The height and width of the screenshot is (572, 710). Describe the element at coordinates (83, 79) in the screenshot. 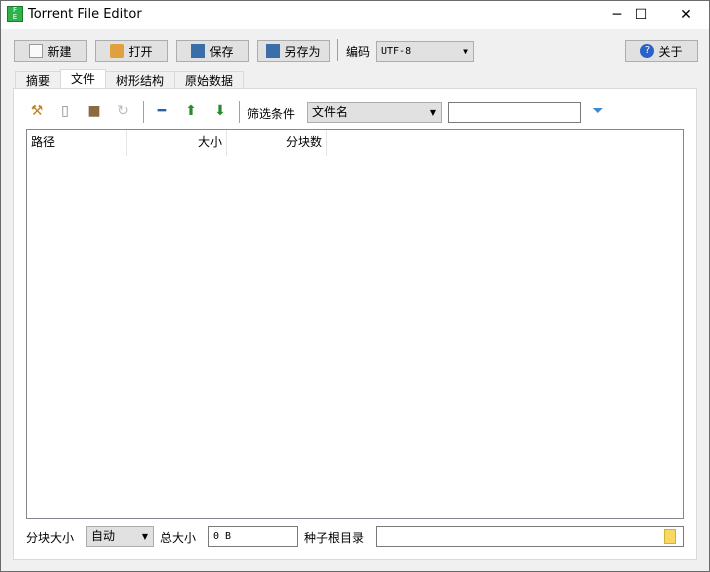

I see `tab-files: 文件` at that location.